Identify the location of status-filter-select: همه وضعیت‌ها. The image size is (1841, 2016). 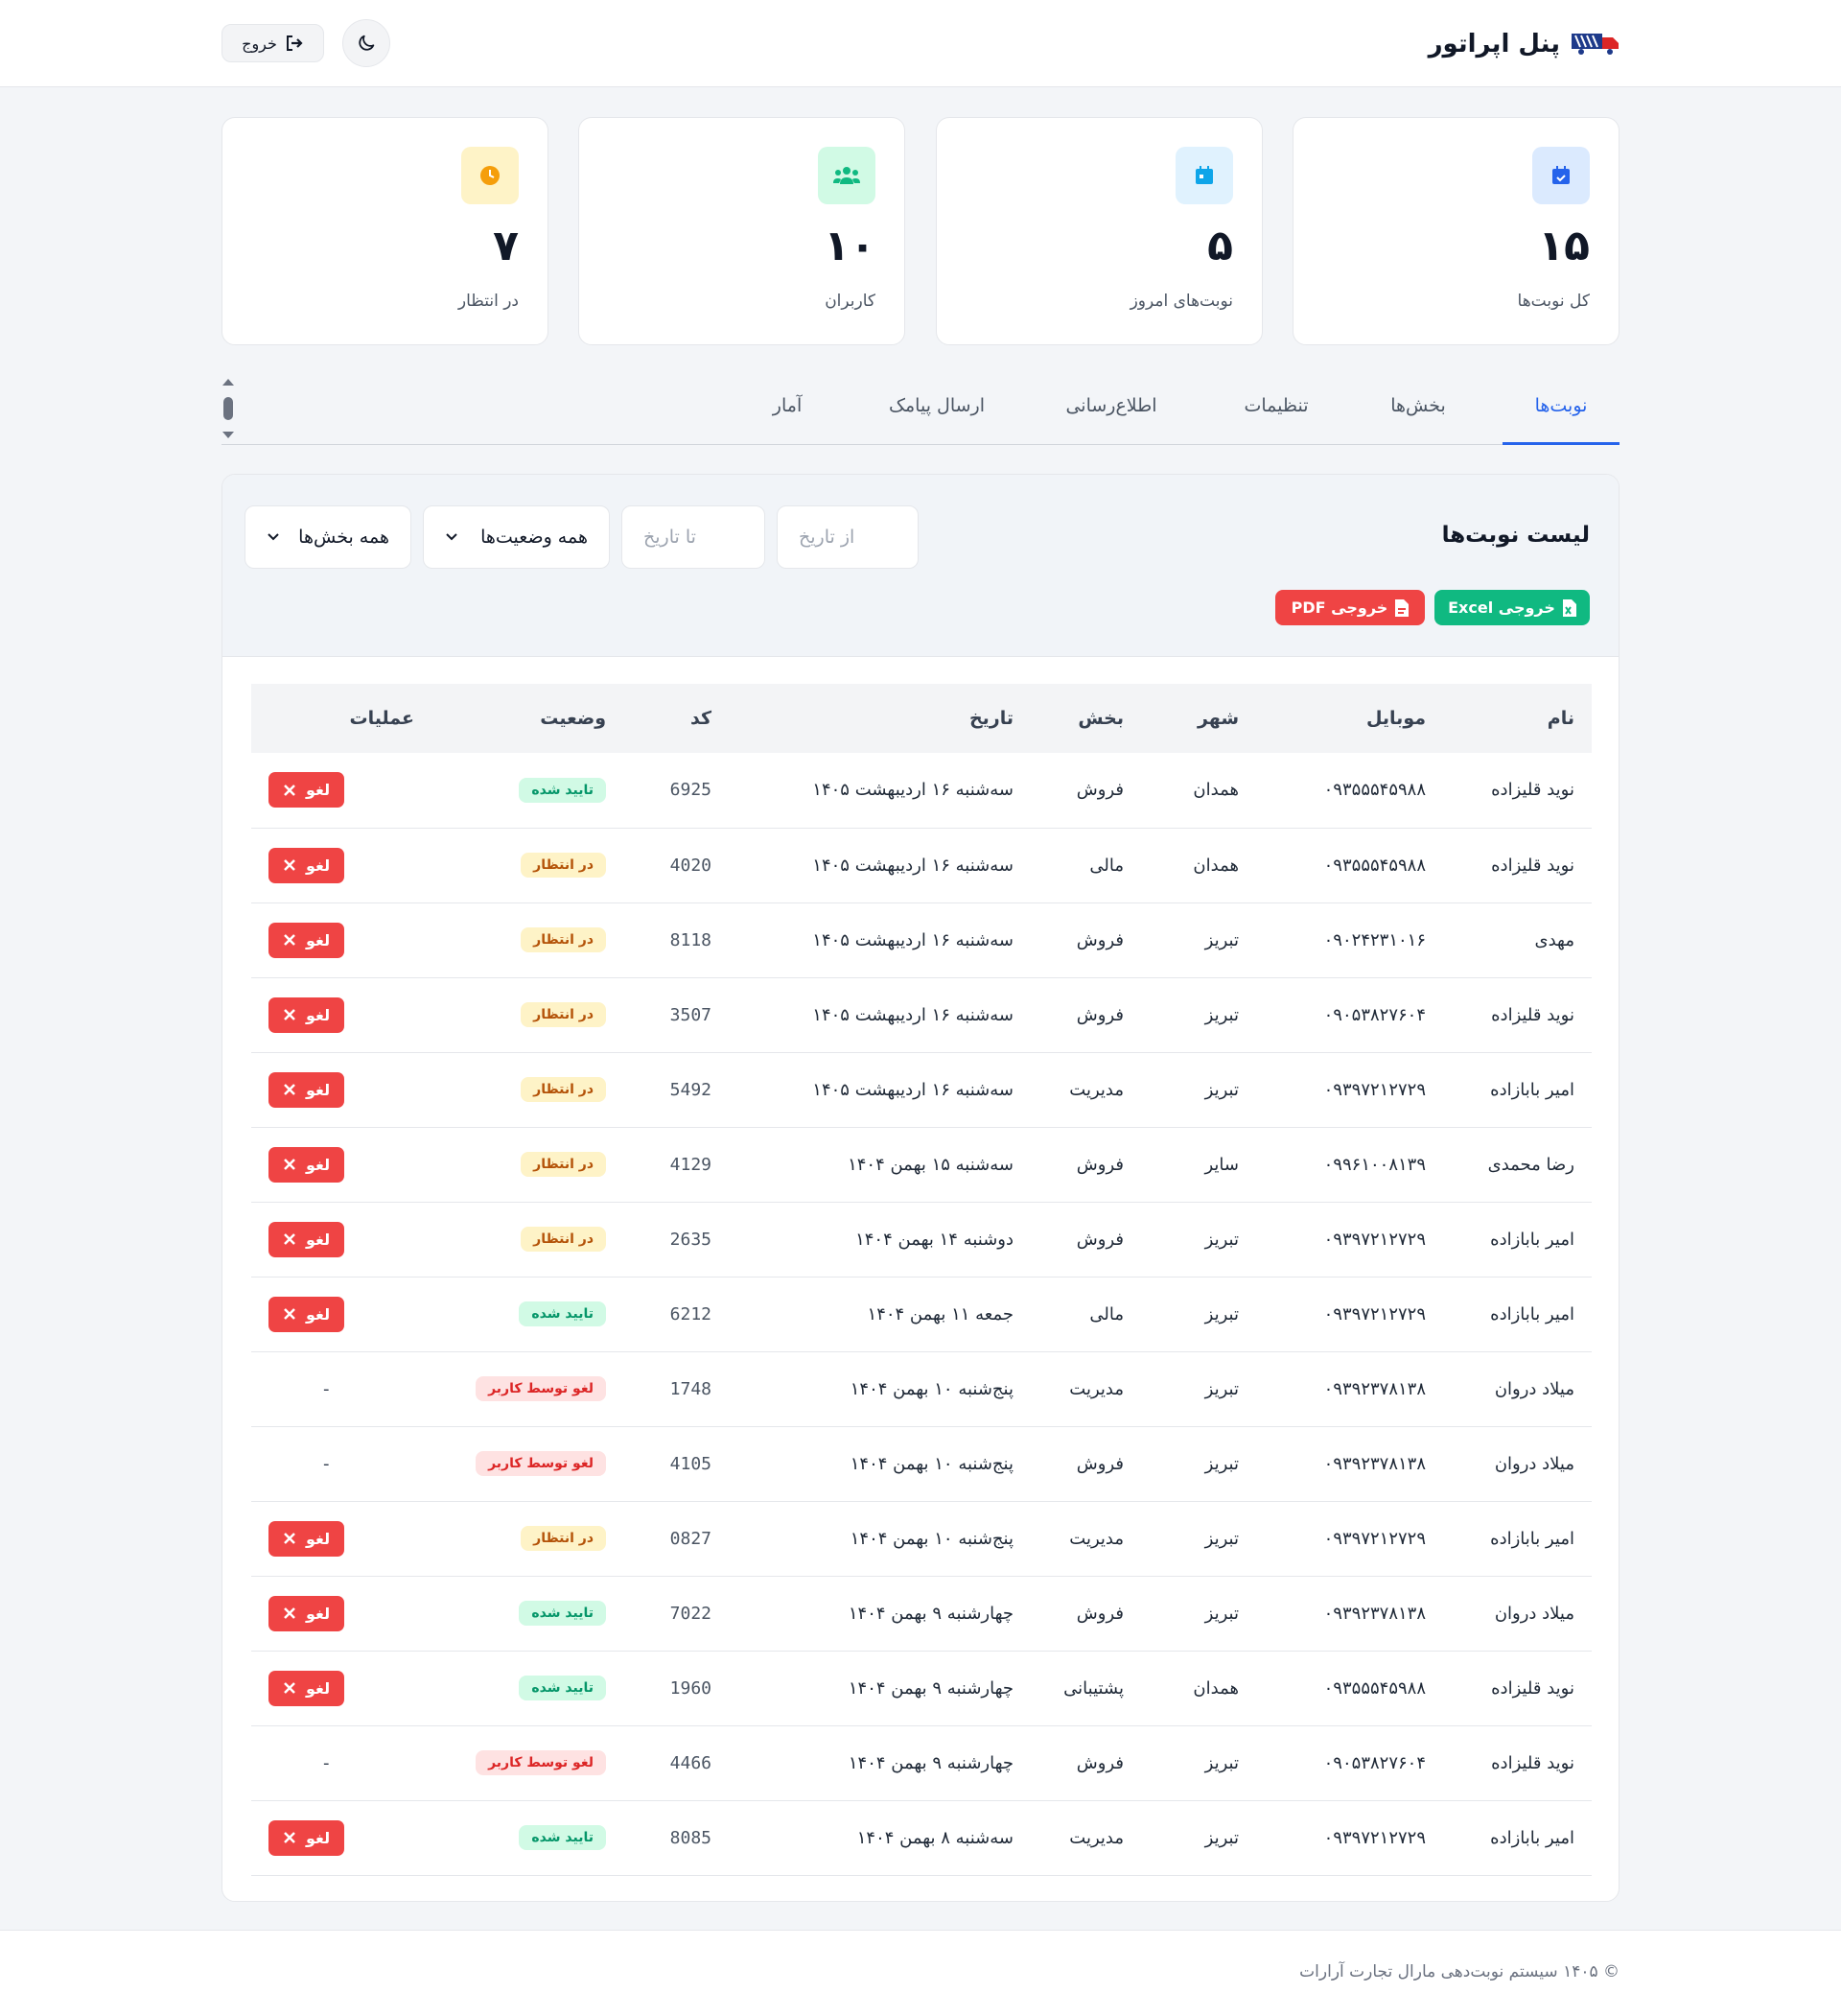
(516, 537).